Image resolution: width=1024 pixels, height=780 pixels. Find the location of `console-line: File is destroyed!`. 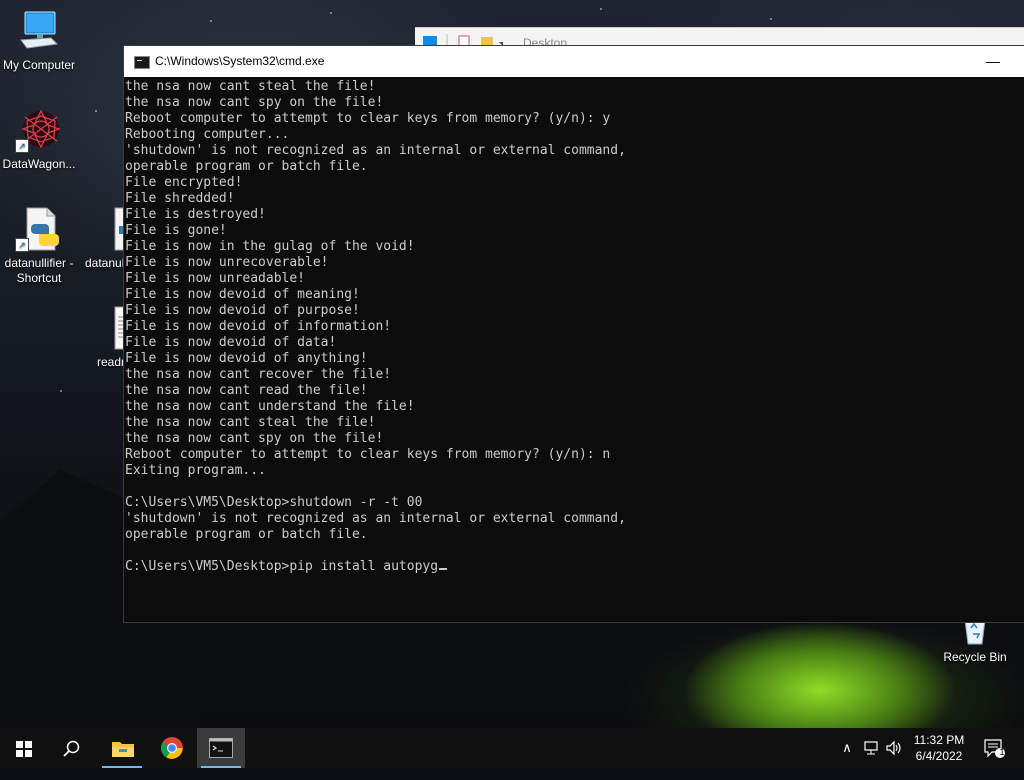

console-line: File is destroyed! is located at coordinates (195, 214).